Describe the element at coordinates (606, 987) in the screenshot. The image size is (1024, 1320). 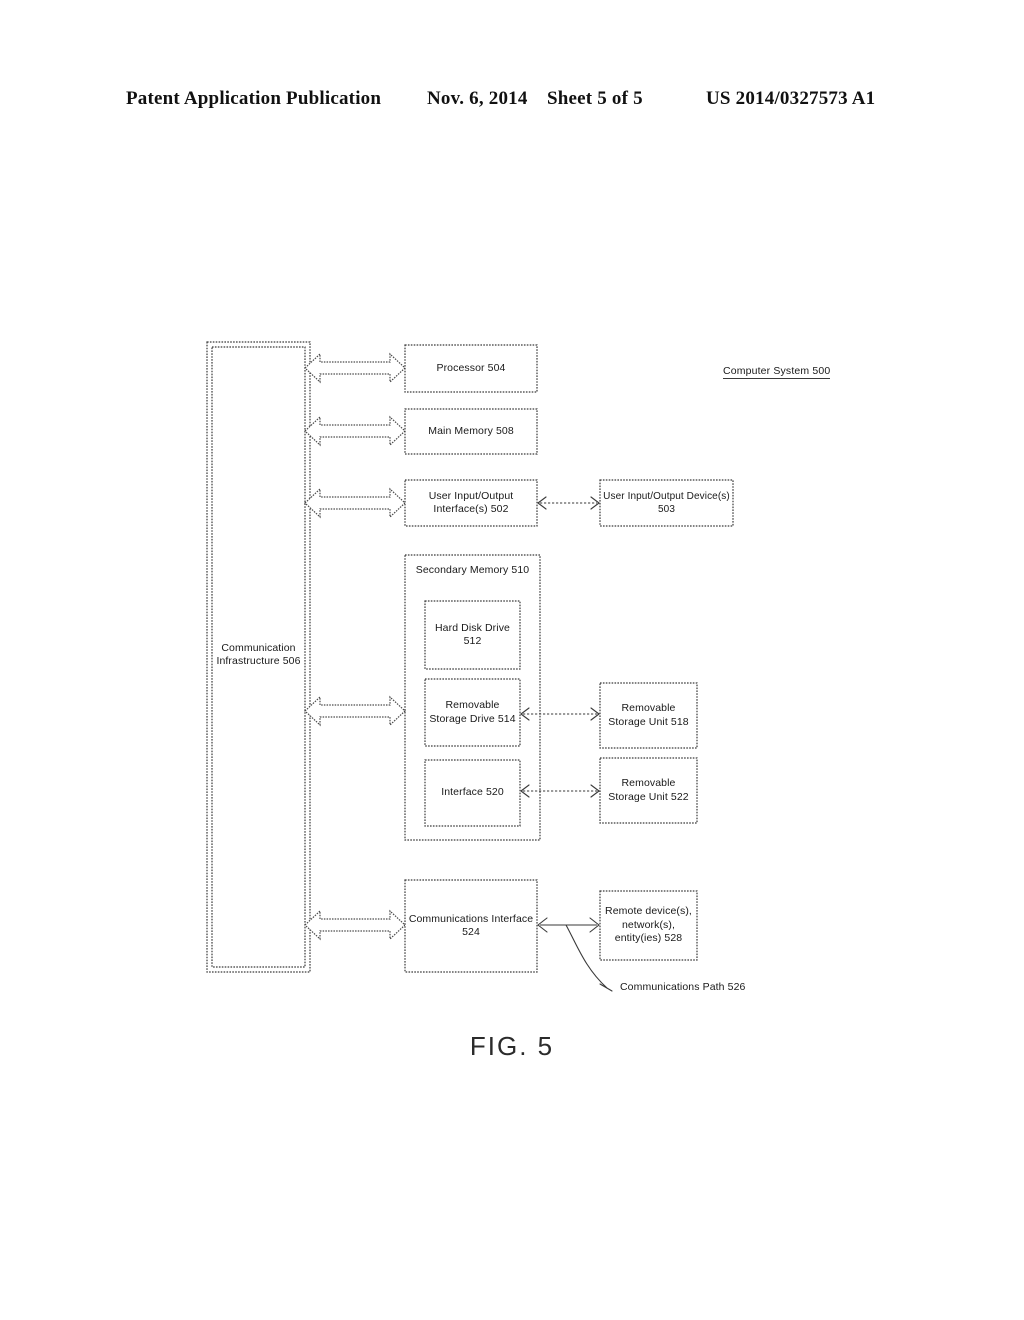
I see `comm-path-leader-tip` at that location.